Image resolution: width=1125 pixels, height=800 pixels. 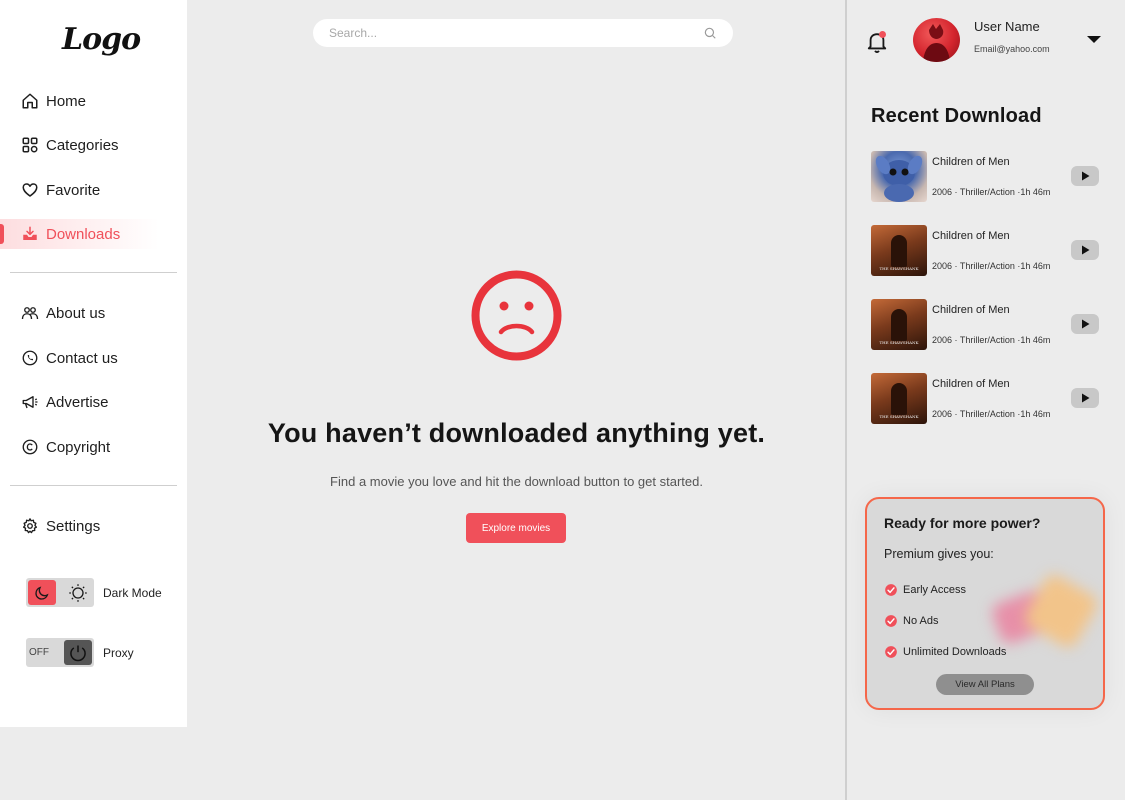 I want to click on view-all-plans-button: View All Plans, so click(x=985, y=684).